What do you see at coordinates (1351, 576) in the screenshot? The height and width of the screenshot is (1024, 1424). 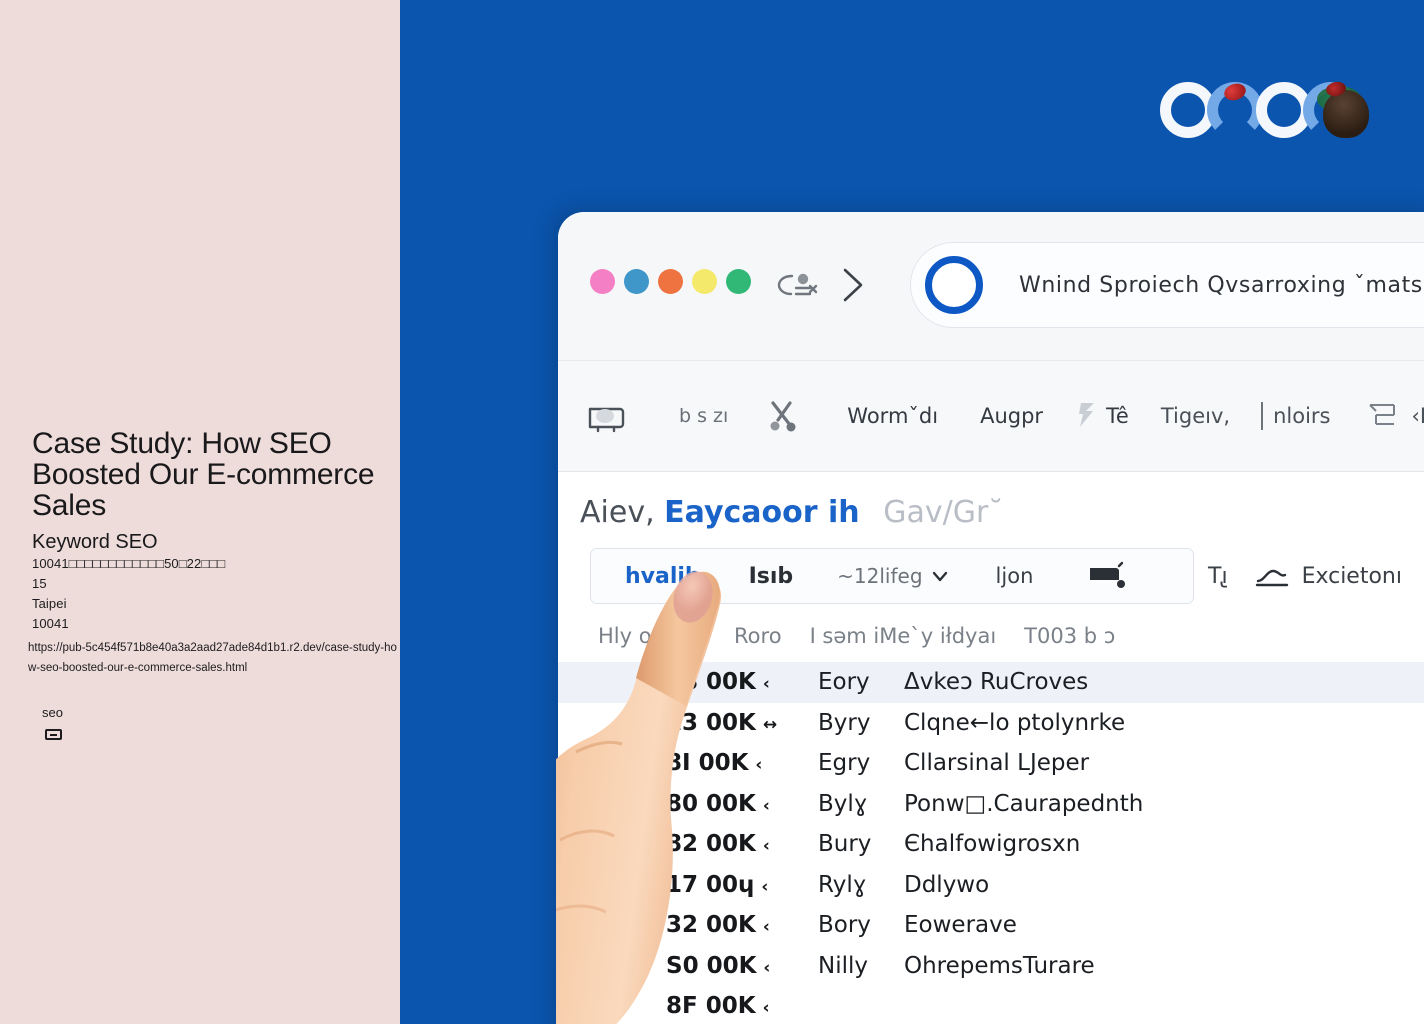 I see `filter-right-label-1: Excietonı` at bounding box center [1351, 576].